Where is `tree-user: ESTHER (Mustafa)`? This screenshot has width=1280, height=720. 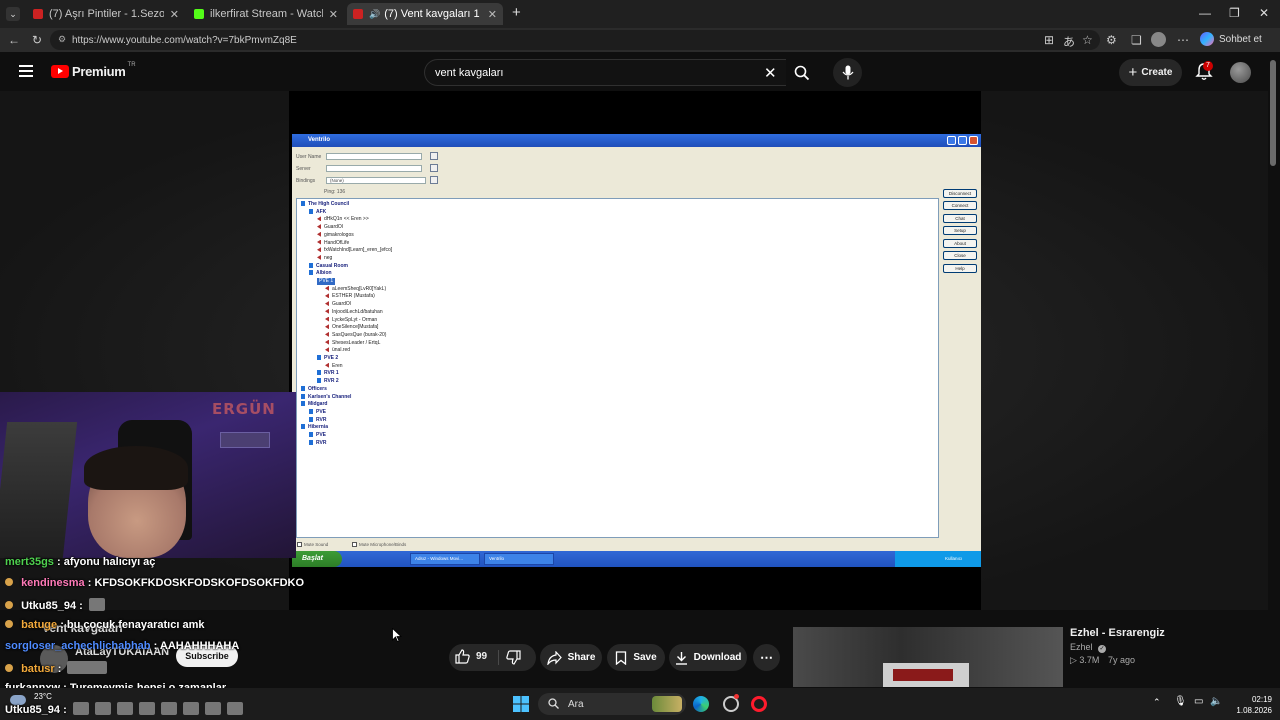
tree-user: ESTHER (Mustafa) is located at coordinates (350, 296).